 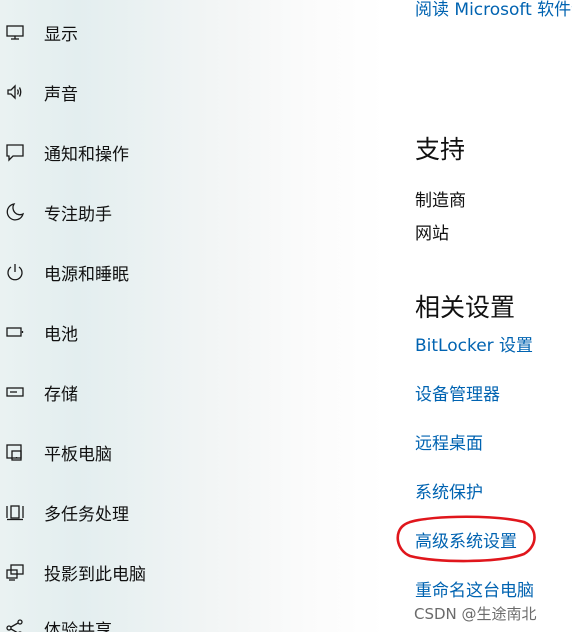 What do you see at coordinates (192, 572) in the screenshot?
I see `sidebar-item-project-to-pc: 投影到此电脑` at bounding box center [192, 572].